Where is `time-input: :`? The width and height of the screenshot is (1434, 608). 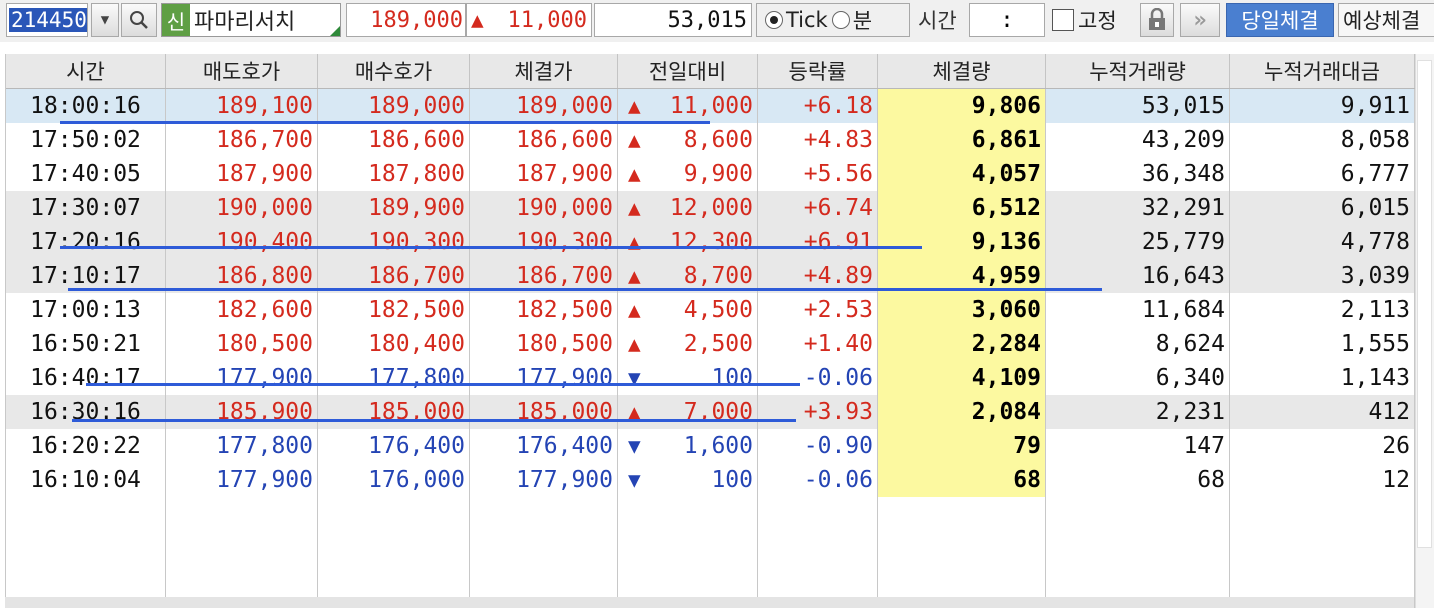 time-input: : is located at coordinates (1007, 20).